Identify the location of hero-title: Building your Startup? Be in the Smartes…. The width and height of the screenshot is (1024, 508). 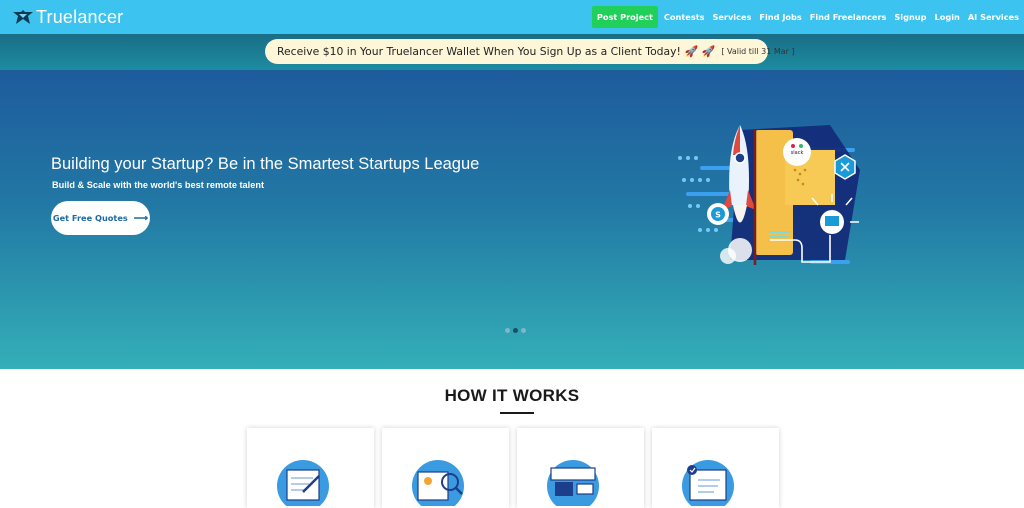
(265, 164).